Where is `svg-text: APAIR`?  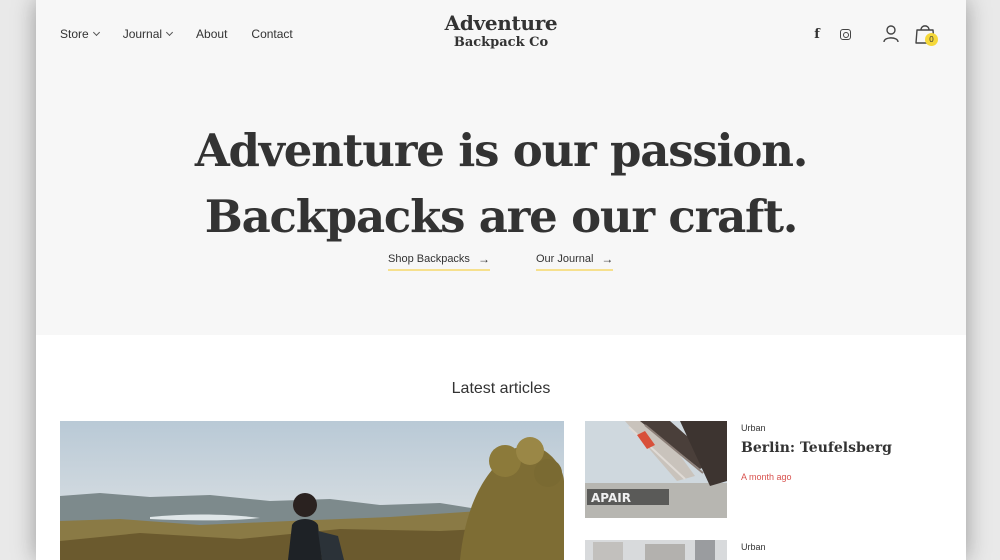
svg-text: APAIR is located at coordinates (611, 498).